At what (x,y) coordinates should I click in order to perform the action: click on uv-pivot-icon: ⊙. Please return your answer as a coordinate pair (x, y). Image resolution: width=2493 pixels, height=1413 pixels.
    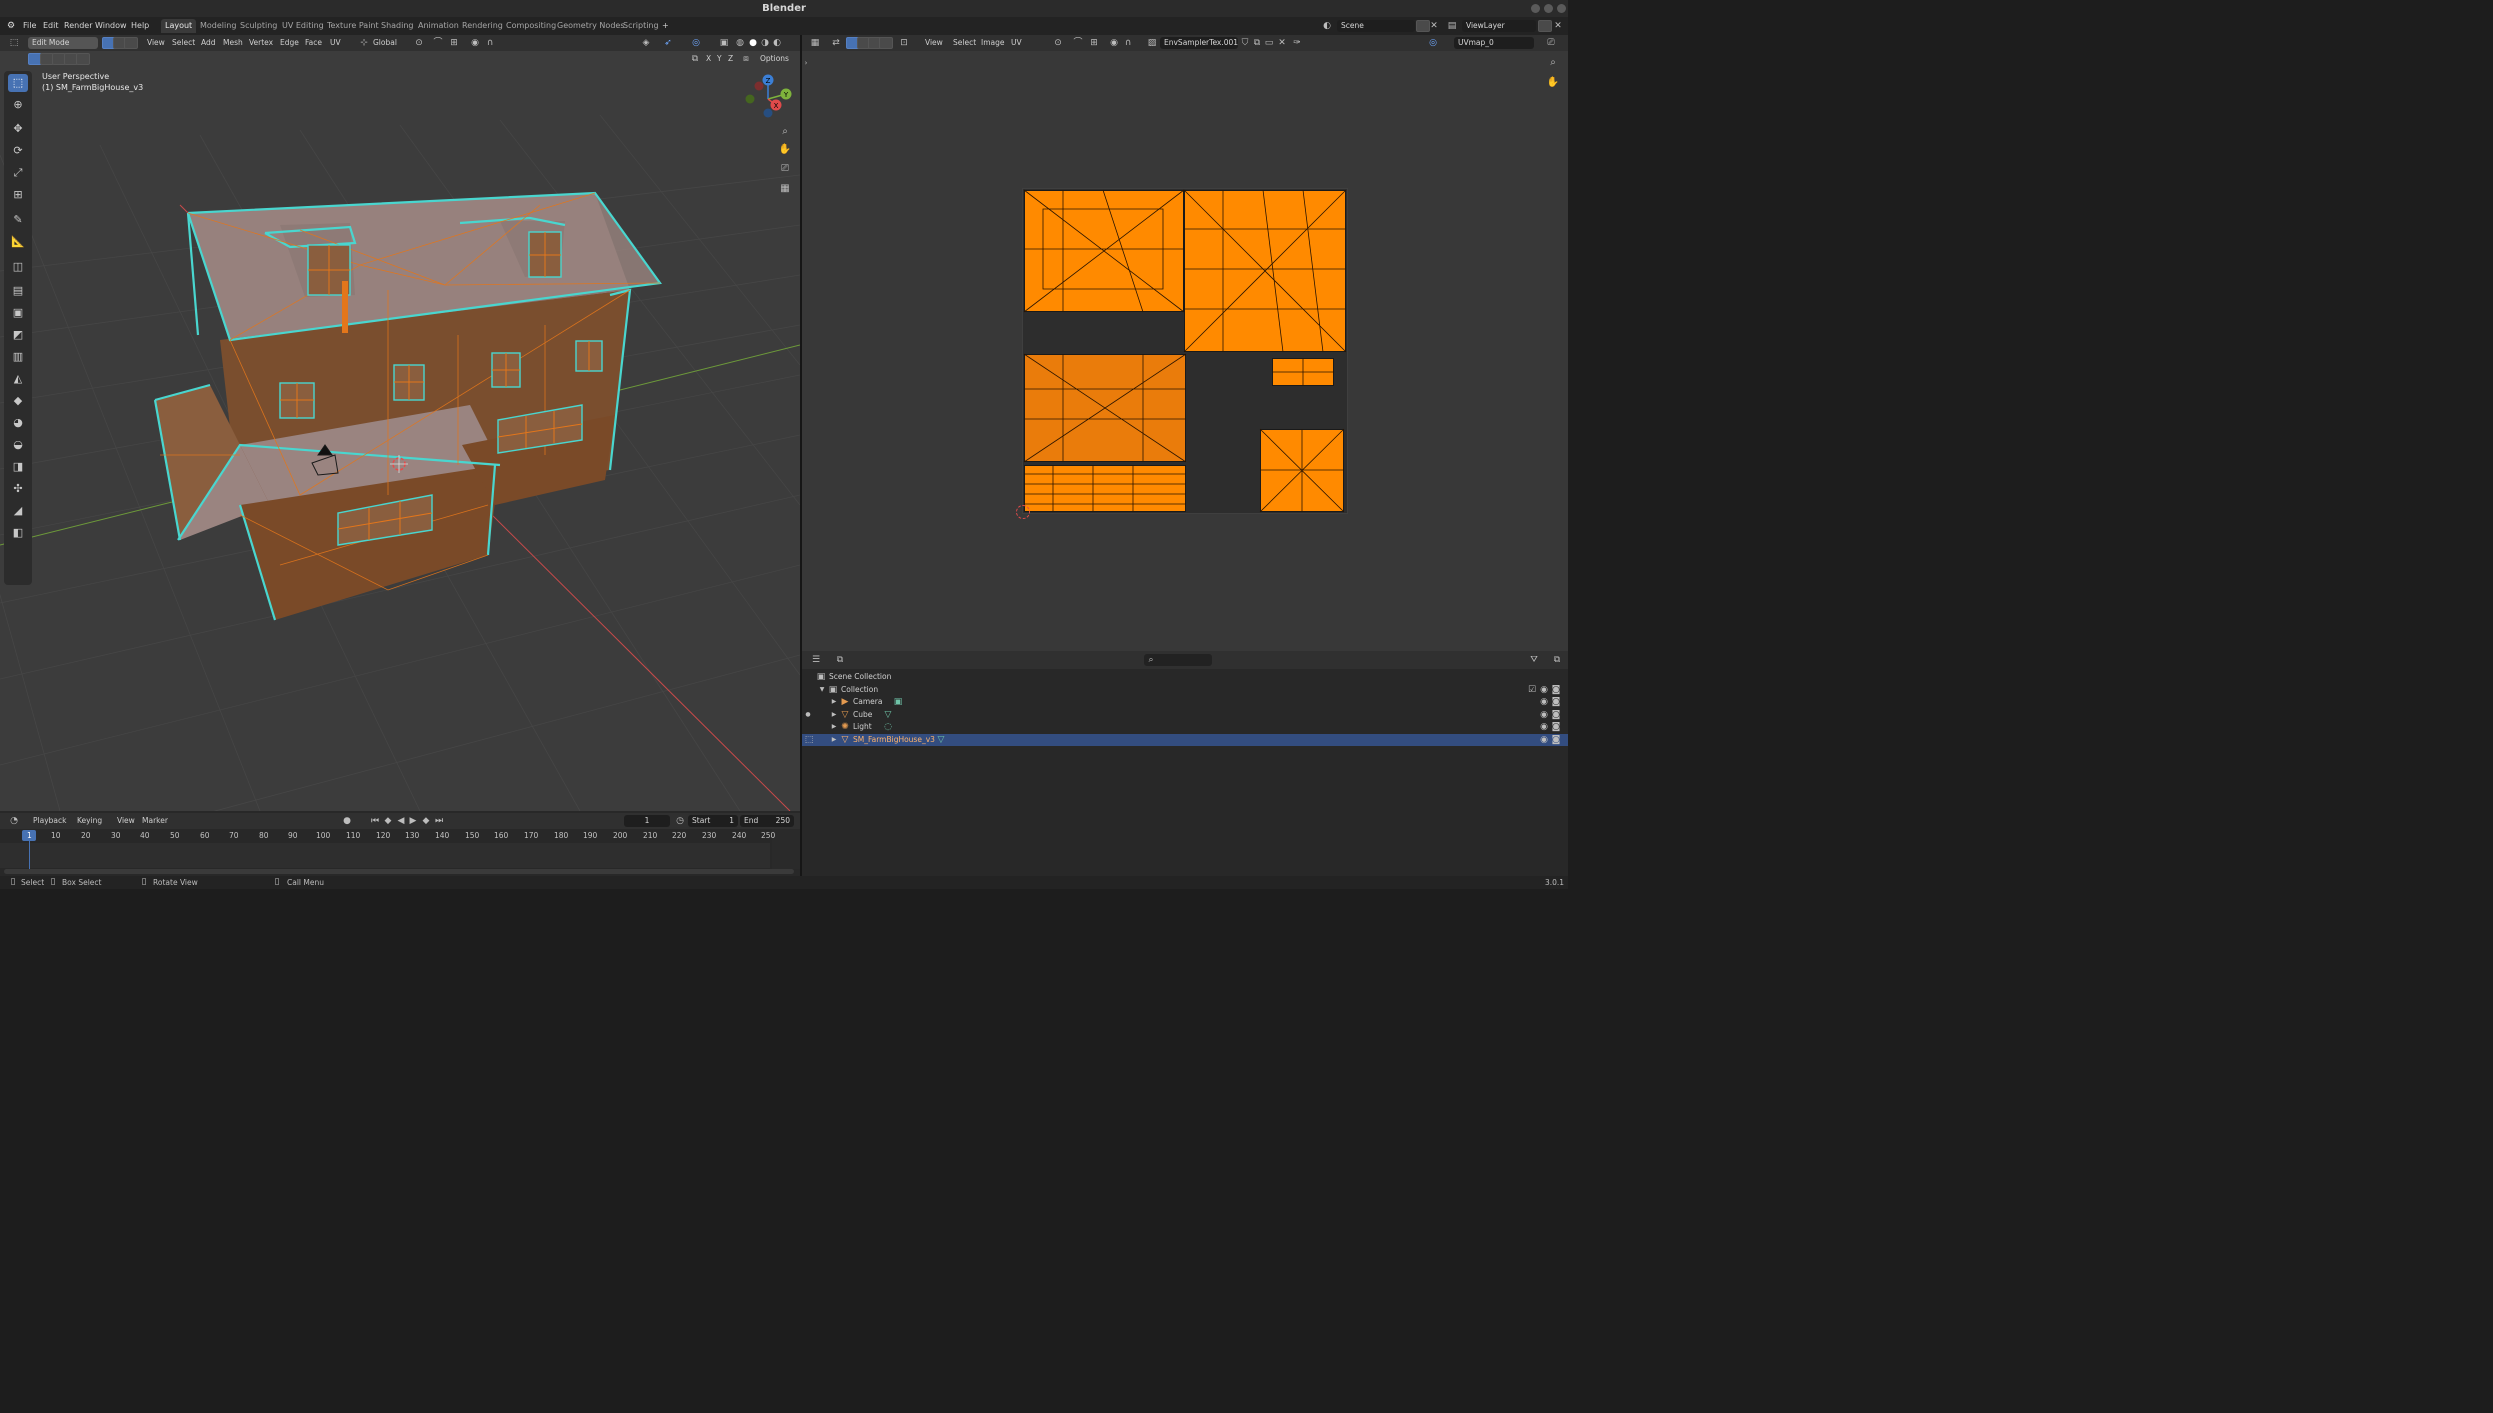
    Looking at the image, I should click on (1058, 43).